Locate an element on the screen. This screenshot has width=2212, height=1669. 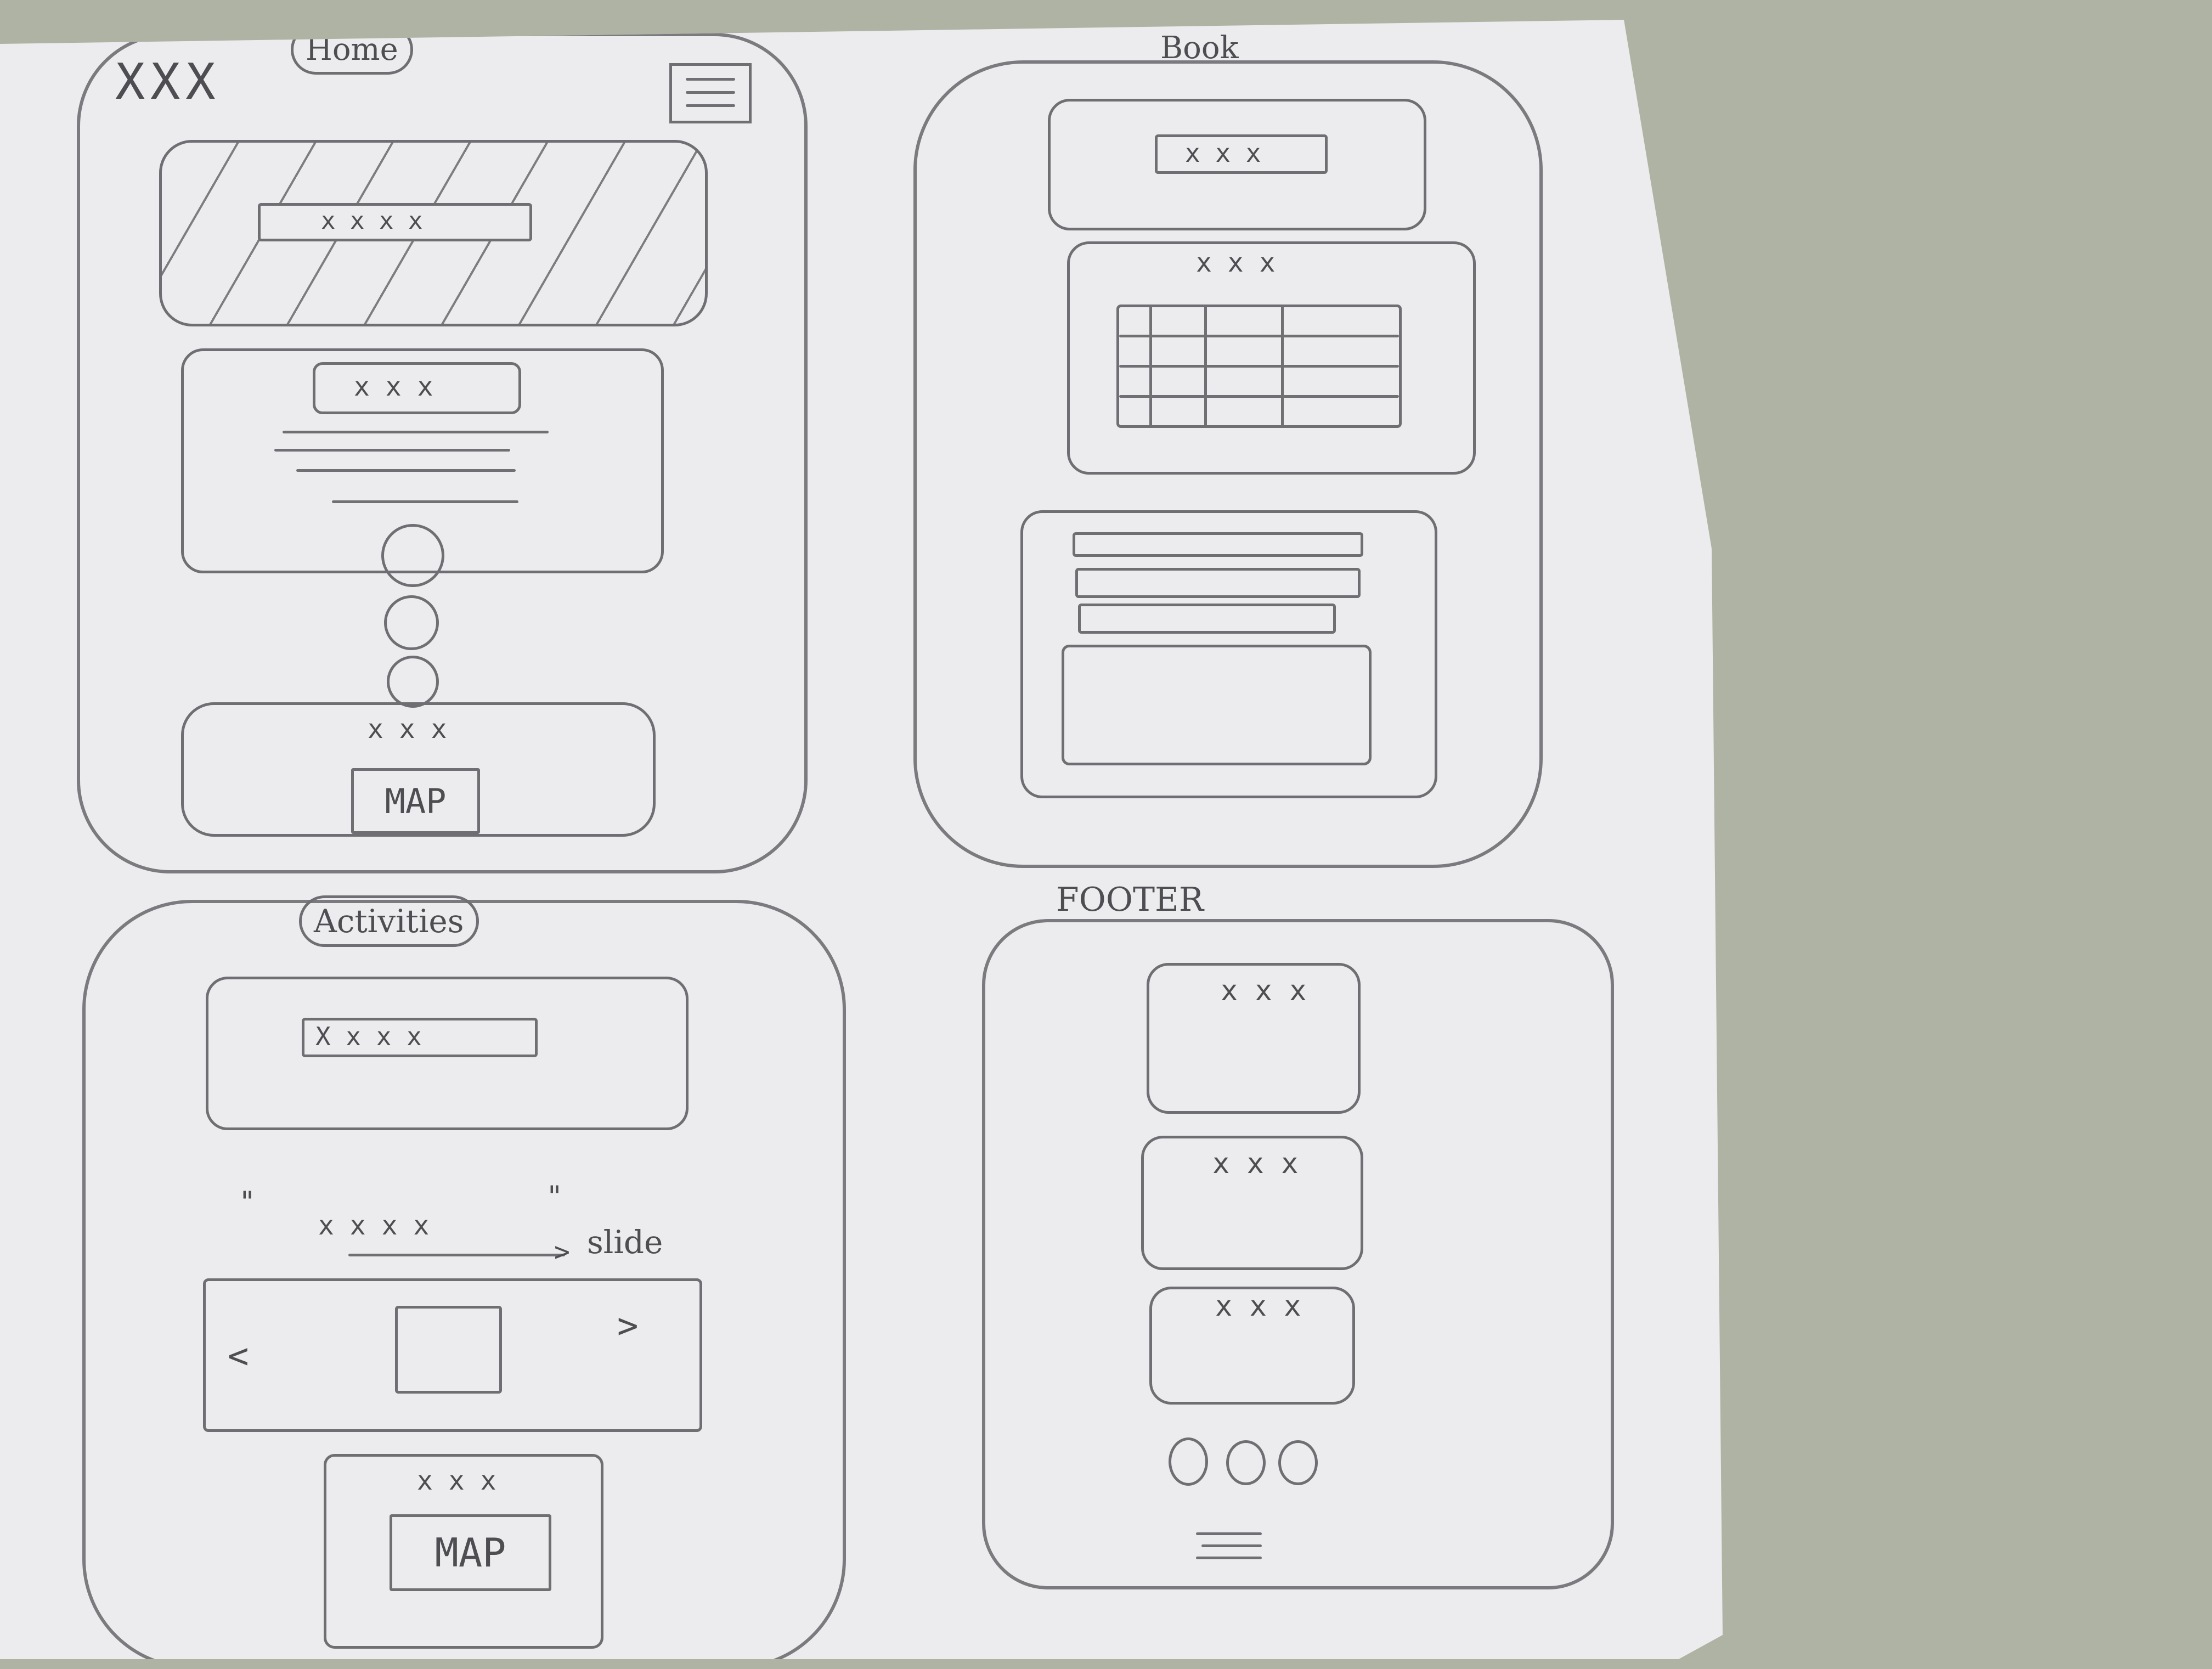
footer-title: FOOTER is located at coordinates (1130, 900).